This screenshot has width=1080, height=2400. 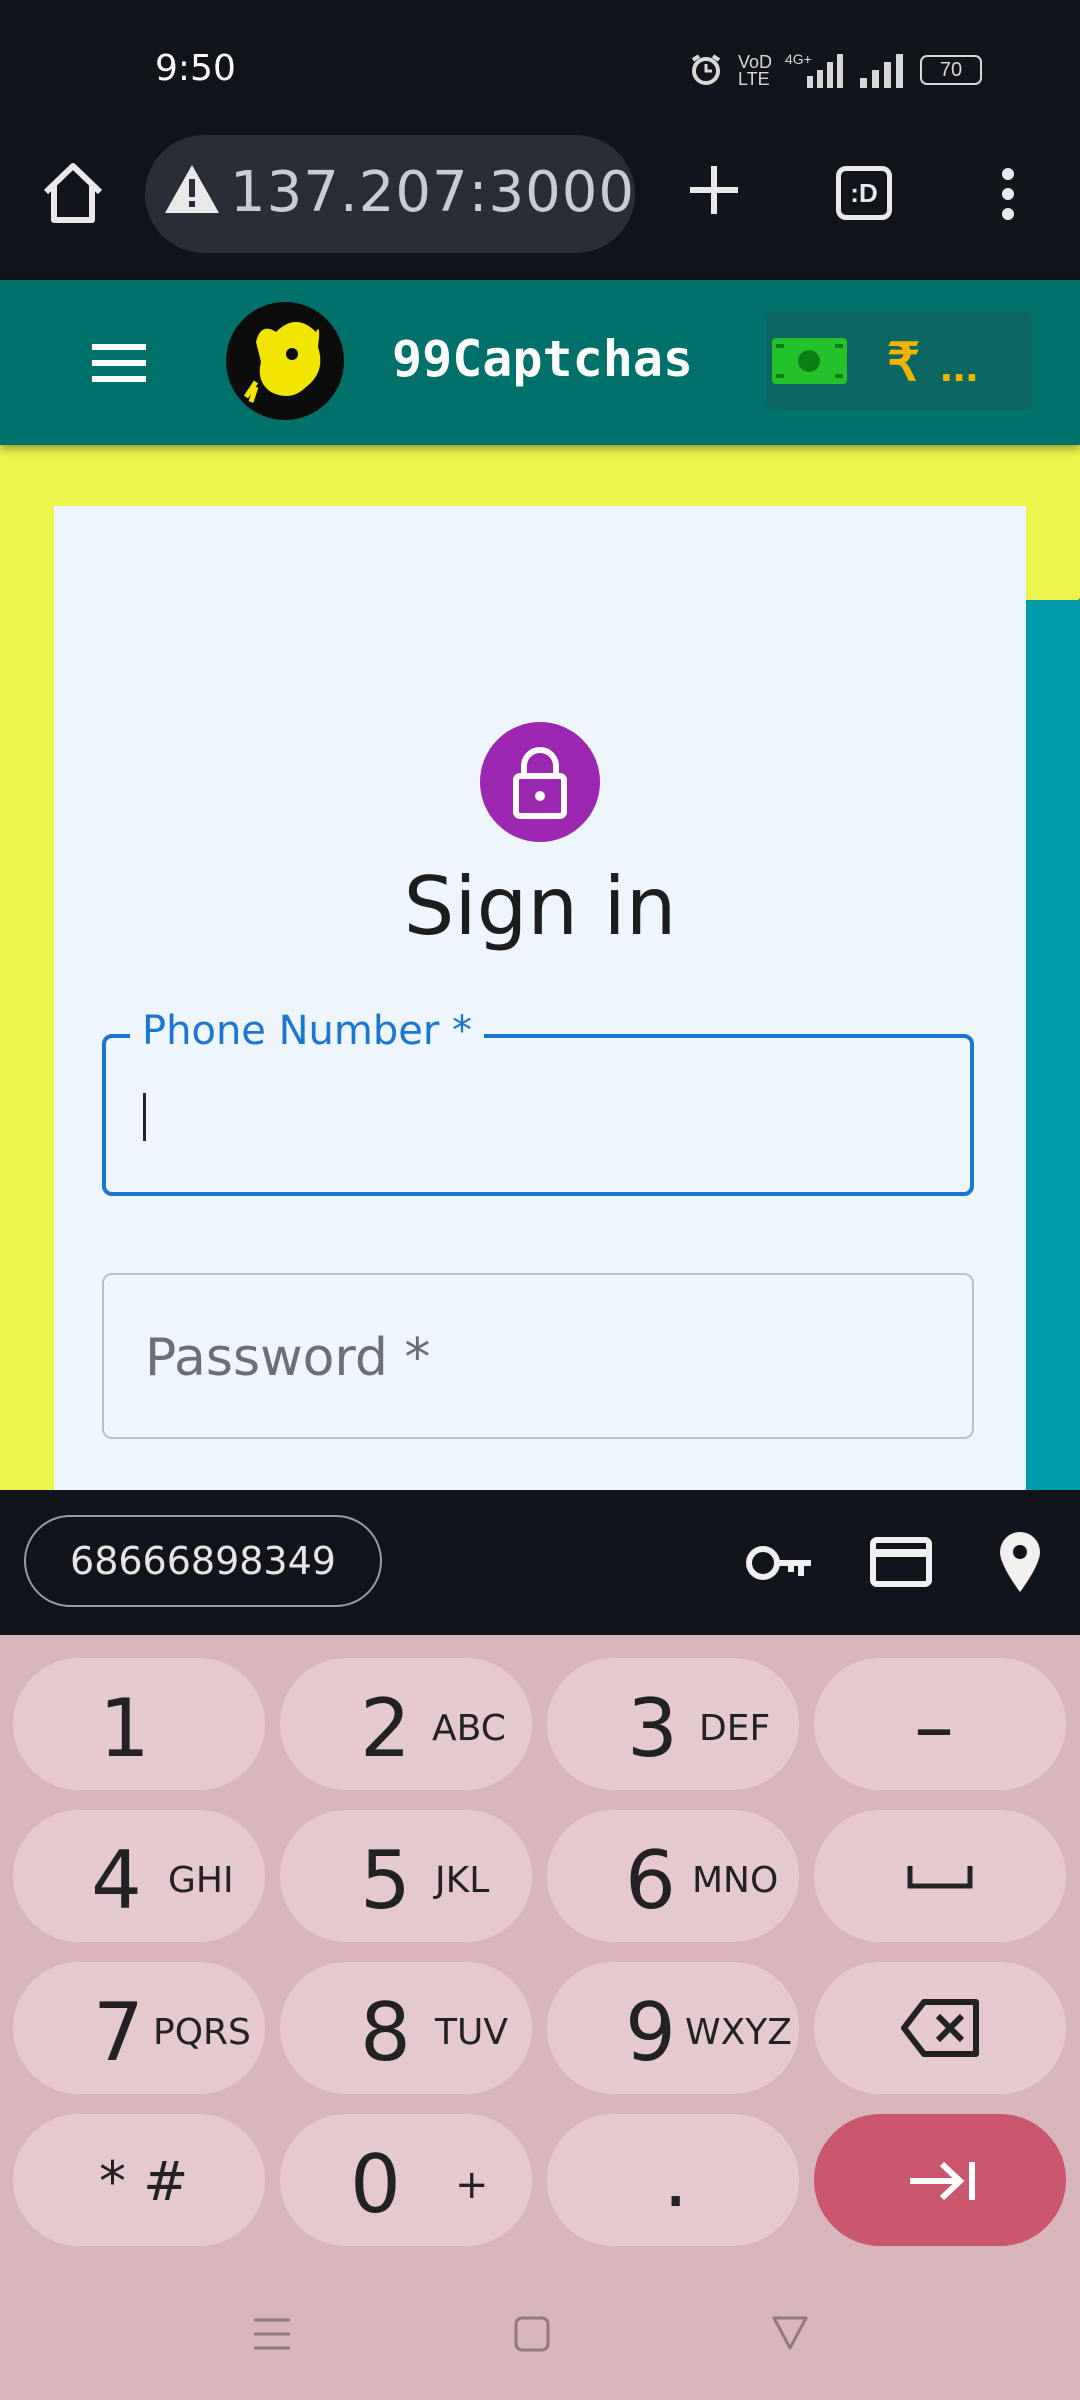 I want to click on tab-switcher-icon: :D, so click(x=864, y=193).